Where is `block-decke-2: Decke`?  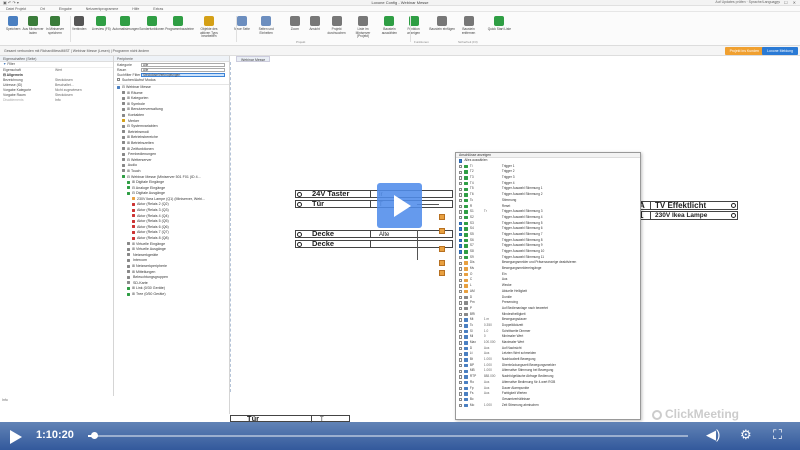
block-decke-2: Decke is located at coordinates (374, 244).